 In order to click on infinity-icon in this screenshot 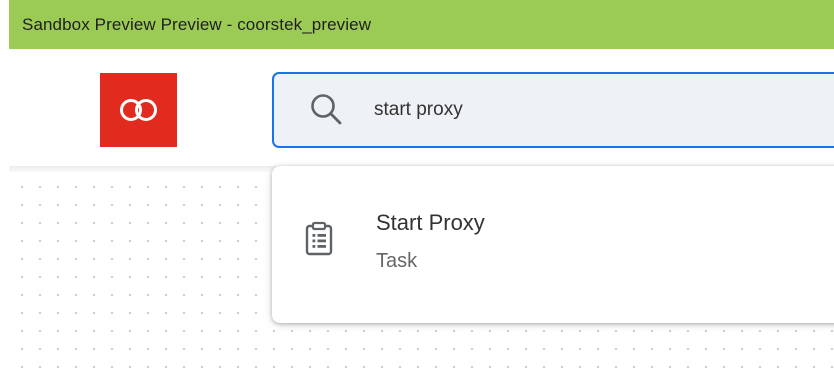, I will do `click(138, 110)`.